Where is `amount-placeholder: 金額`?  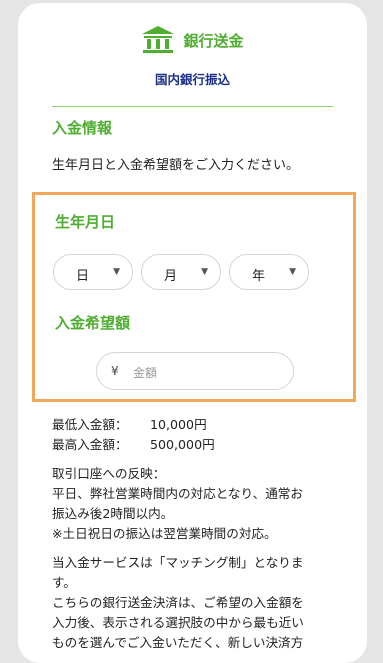 amount-placeholder: 金額 is located at coordinates (145, 373).